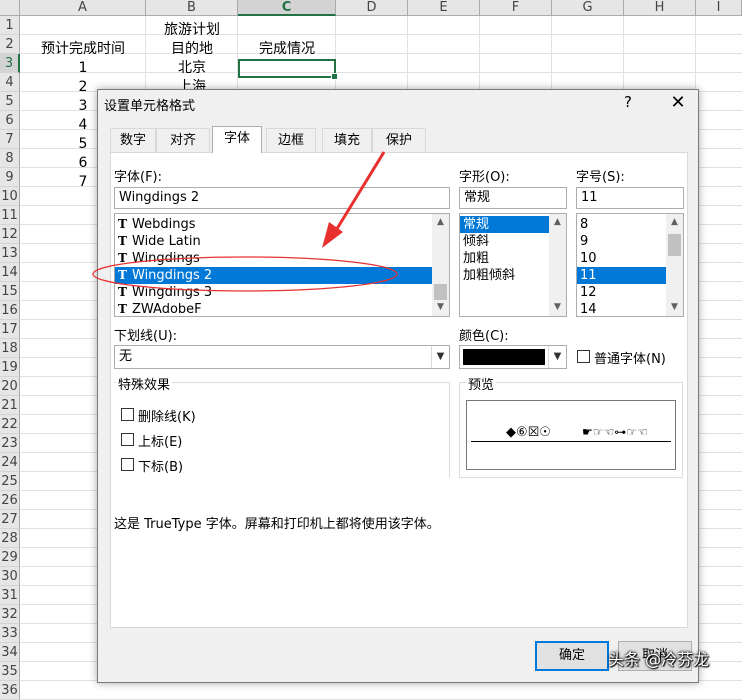  What do you see at coordinates (10, 63) in the screenshot?
I see `row-header-3: 3` at bounding box center [10, 63].